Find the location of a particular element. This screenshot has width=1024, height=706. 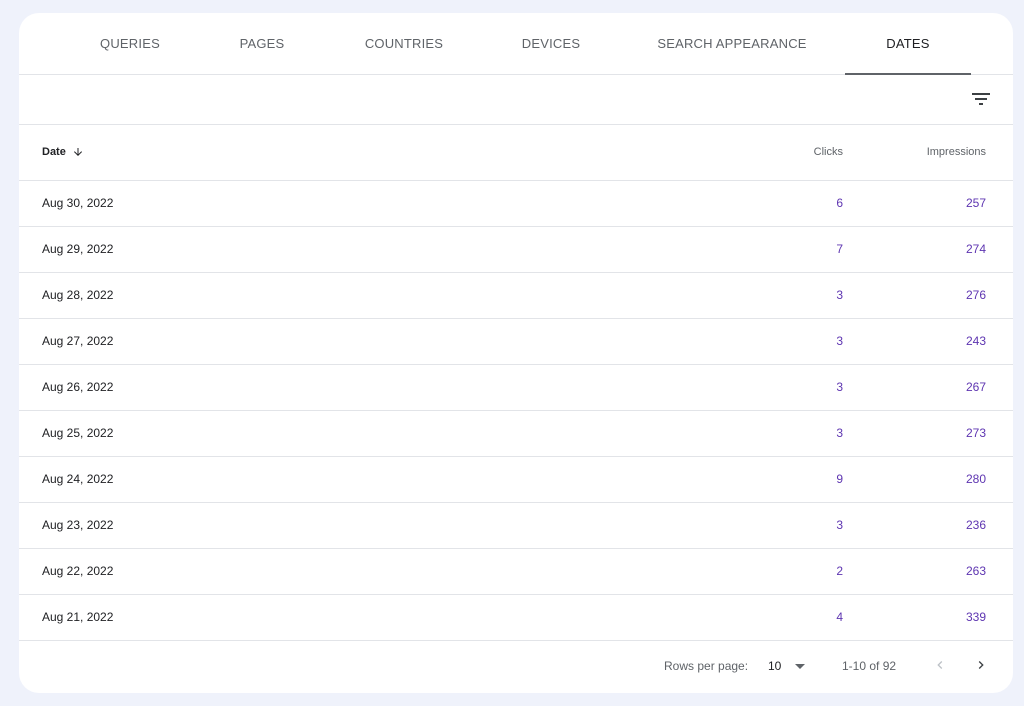

row-date: Aug 28, 2022 is located at coordinates (78, 295).